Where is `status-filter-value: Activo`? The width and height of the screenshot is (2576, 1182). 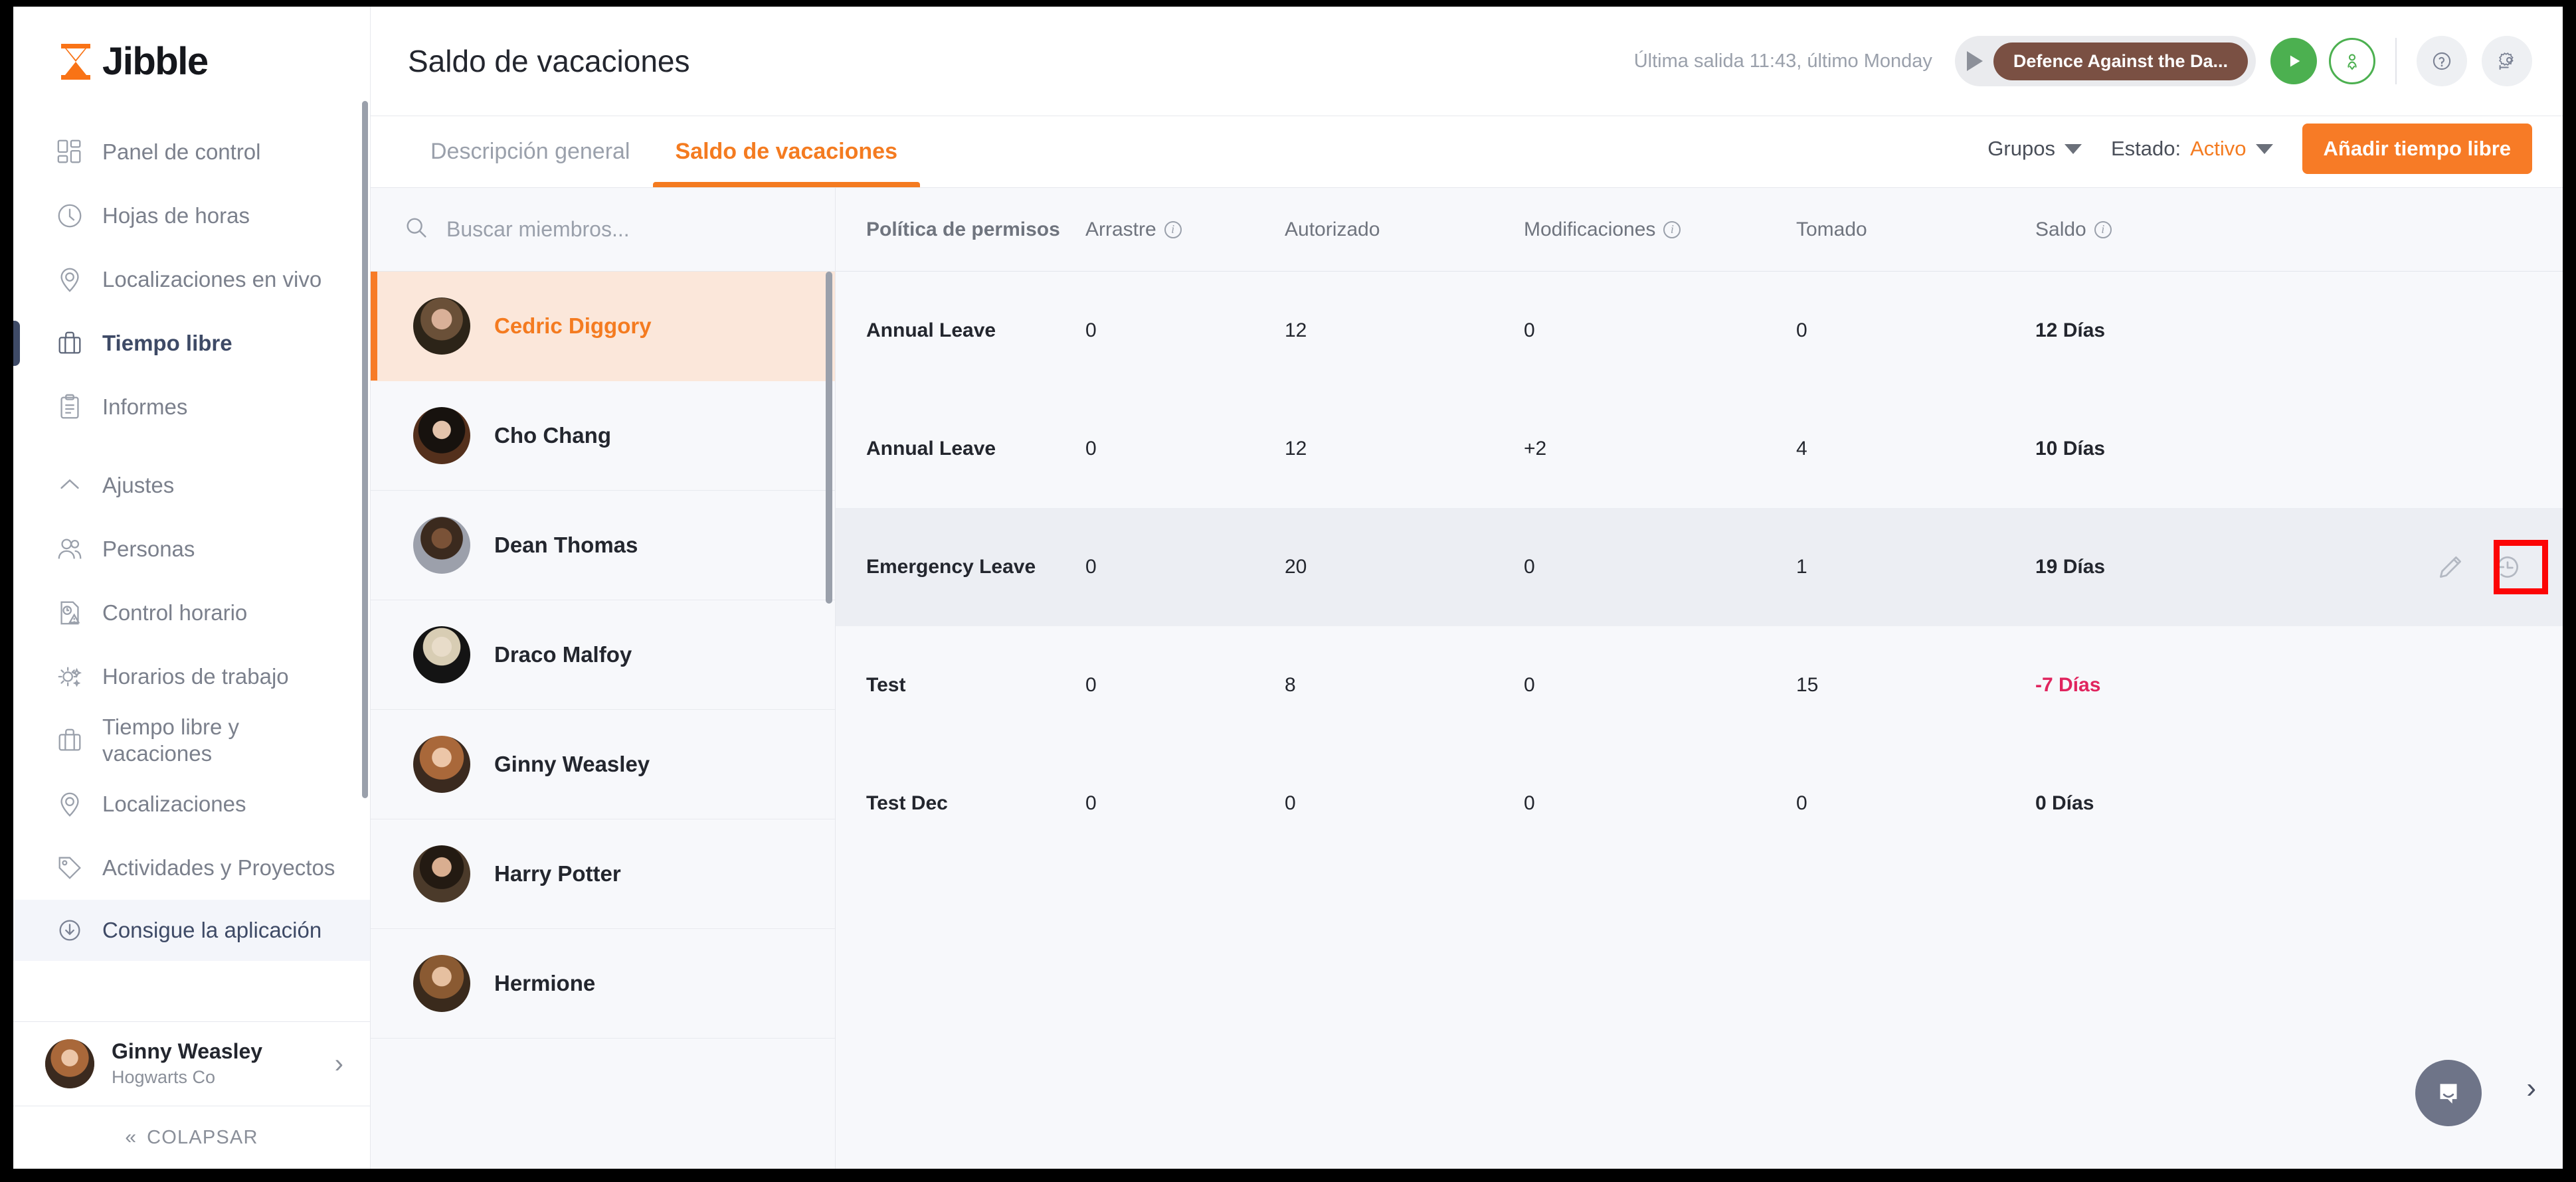
status-filter-value: Activo is located at coordinates (2218, 148).